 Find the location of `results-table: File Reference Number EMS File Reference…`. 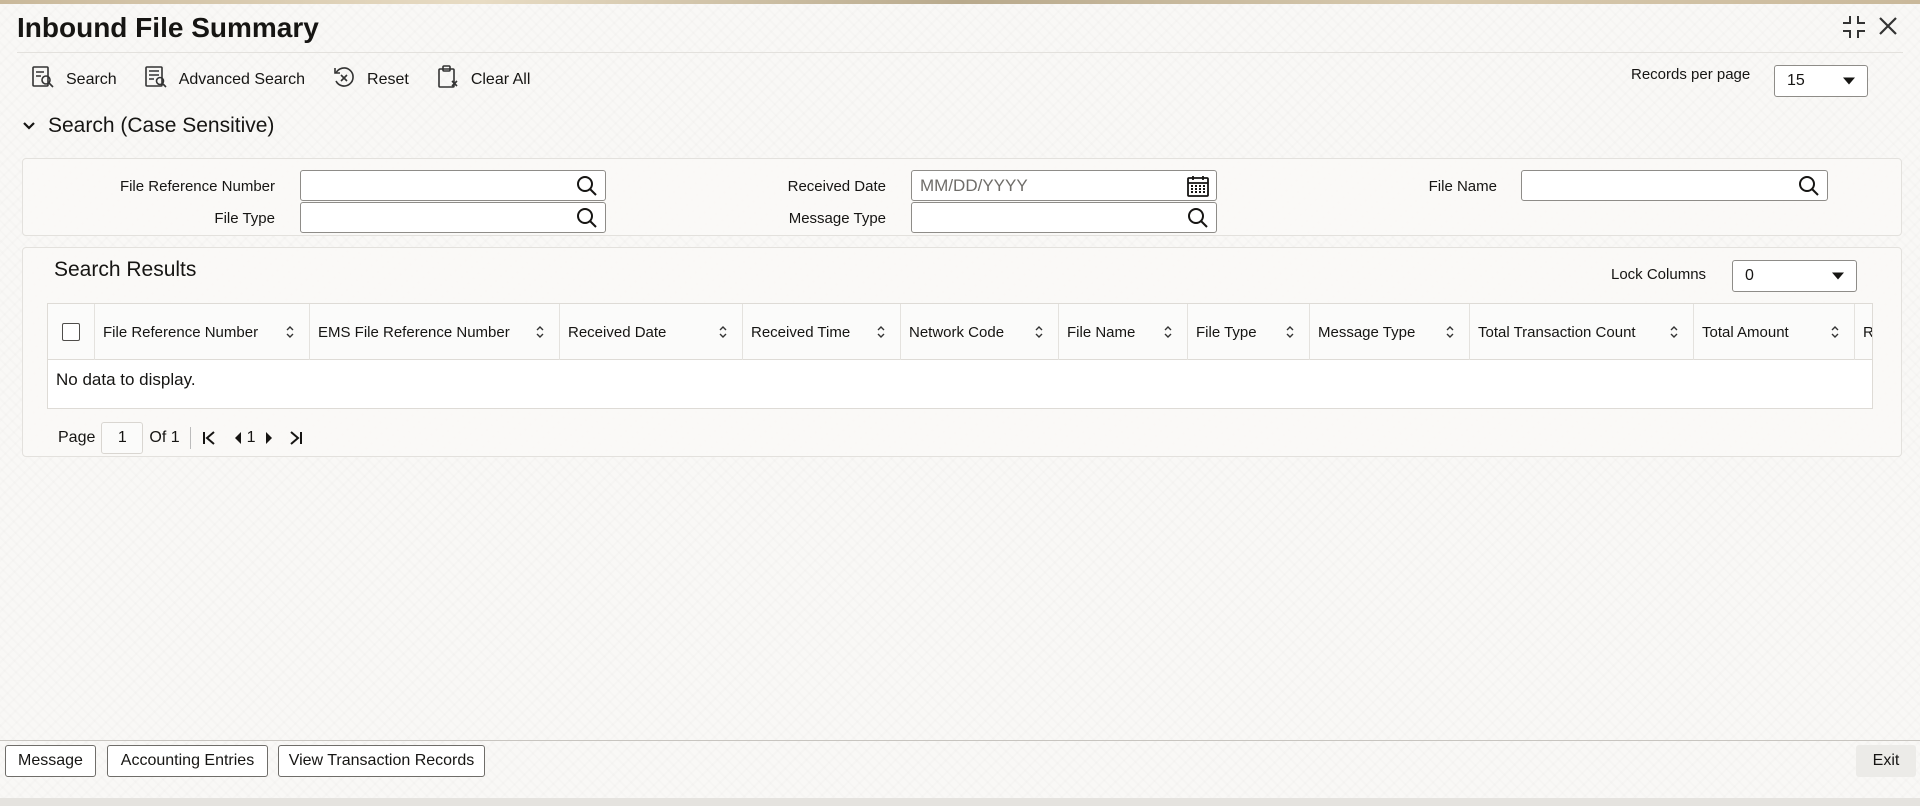

results-table: File Reference Number EMS File Reference… is located at coordinates (960, 356).